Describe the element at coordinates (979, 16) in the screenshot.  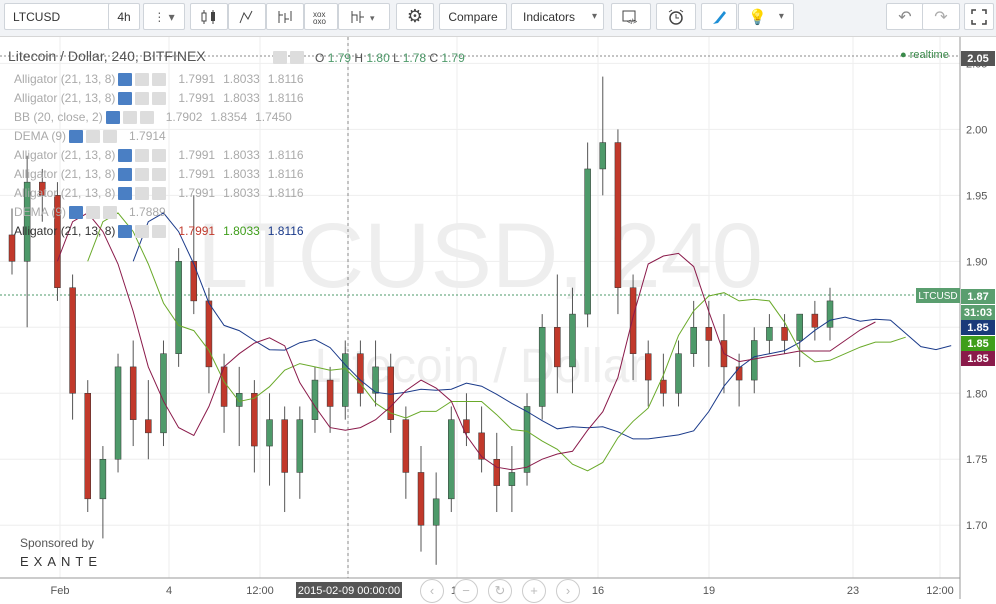
I see `fullscreen-button` at that location.